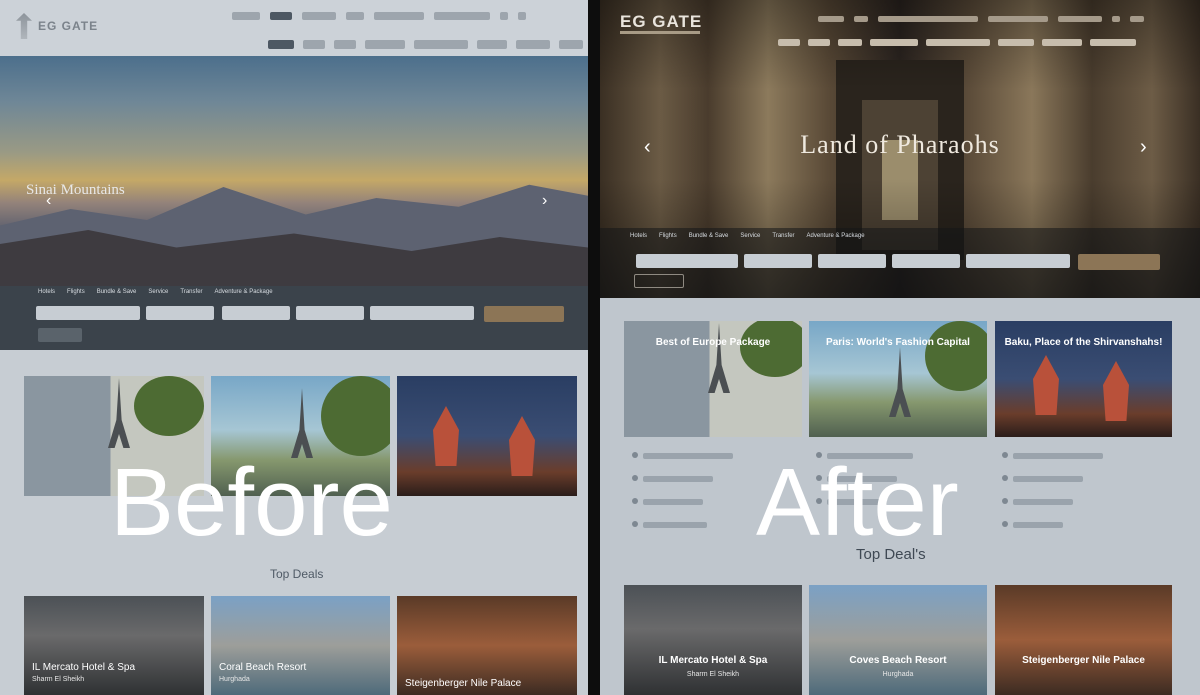 This screenshot has height=695, width=1200. What do you see at coordinates (487, 436) in the screenshot?
I see `before-deal-card-baku` at bounding box center [487, 436].